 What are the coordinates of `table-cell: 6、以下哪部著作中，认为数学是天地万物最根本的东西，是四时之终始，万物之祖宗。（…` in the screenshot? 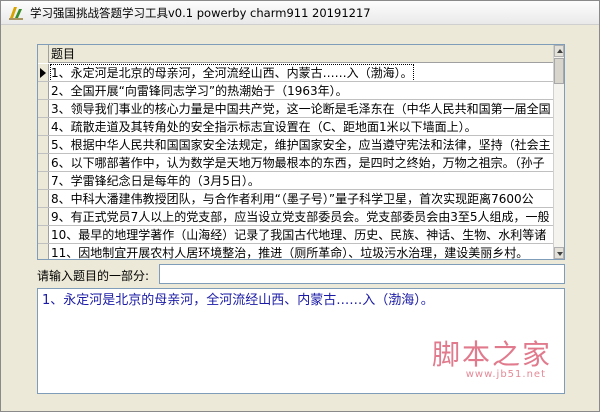 It's located at (298, 163).